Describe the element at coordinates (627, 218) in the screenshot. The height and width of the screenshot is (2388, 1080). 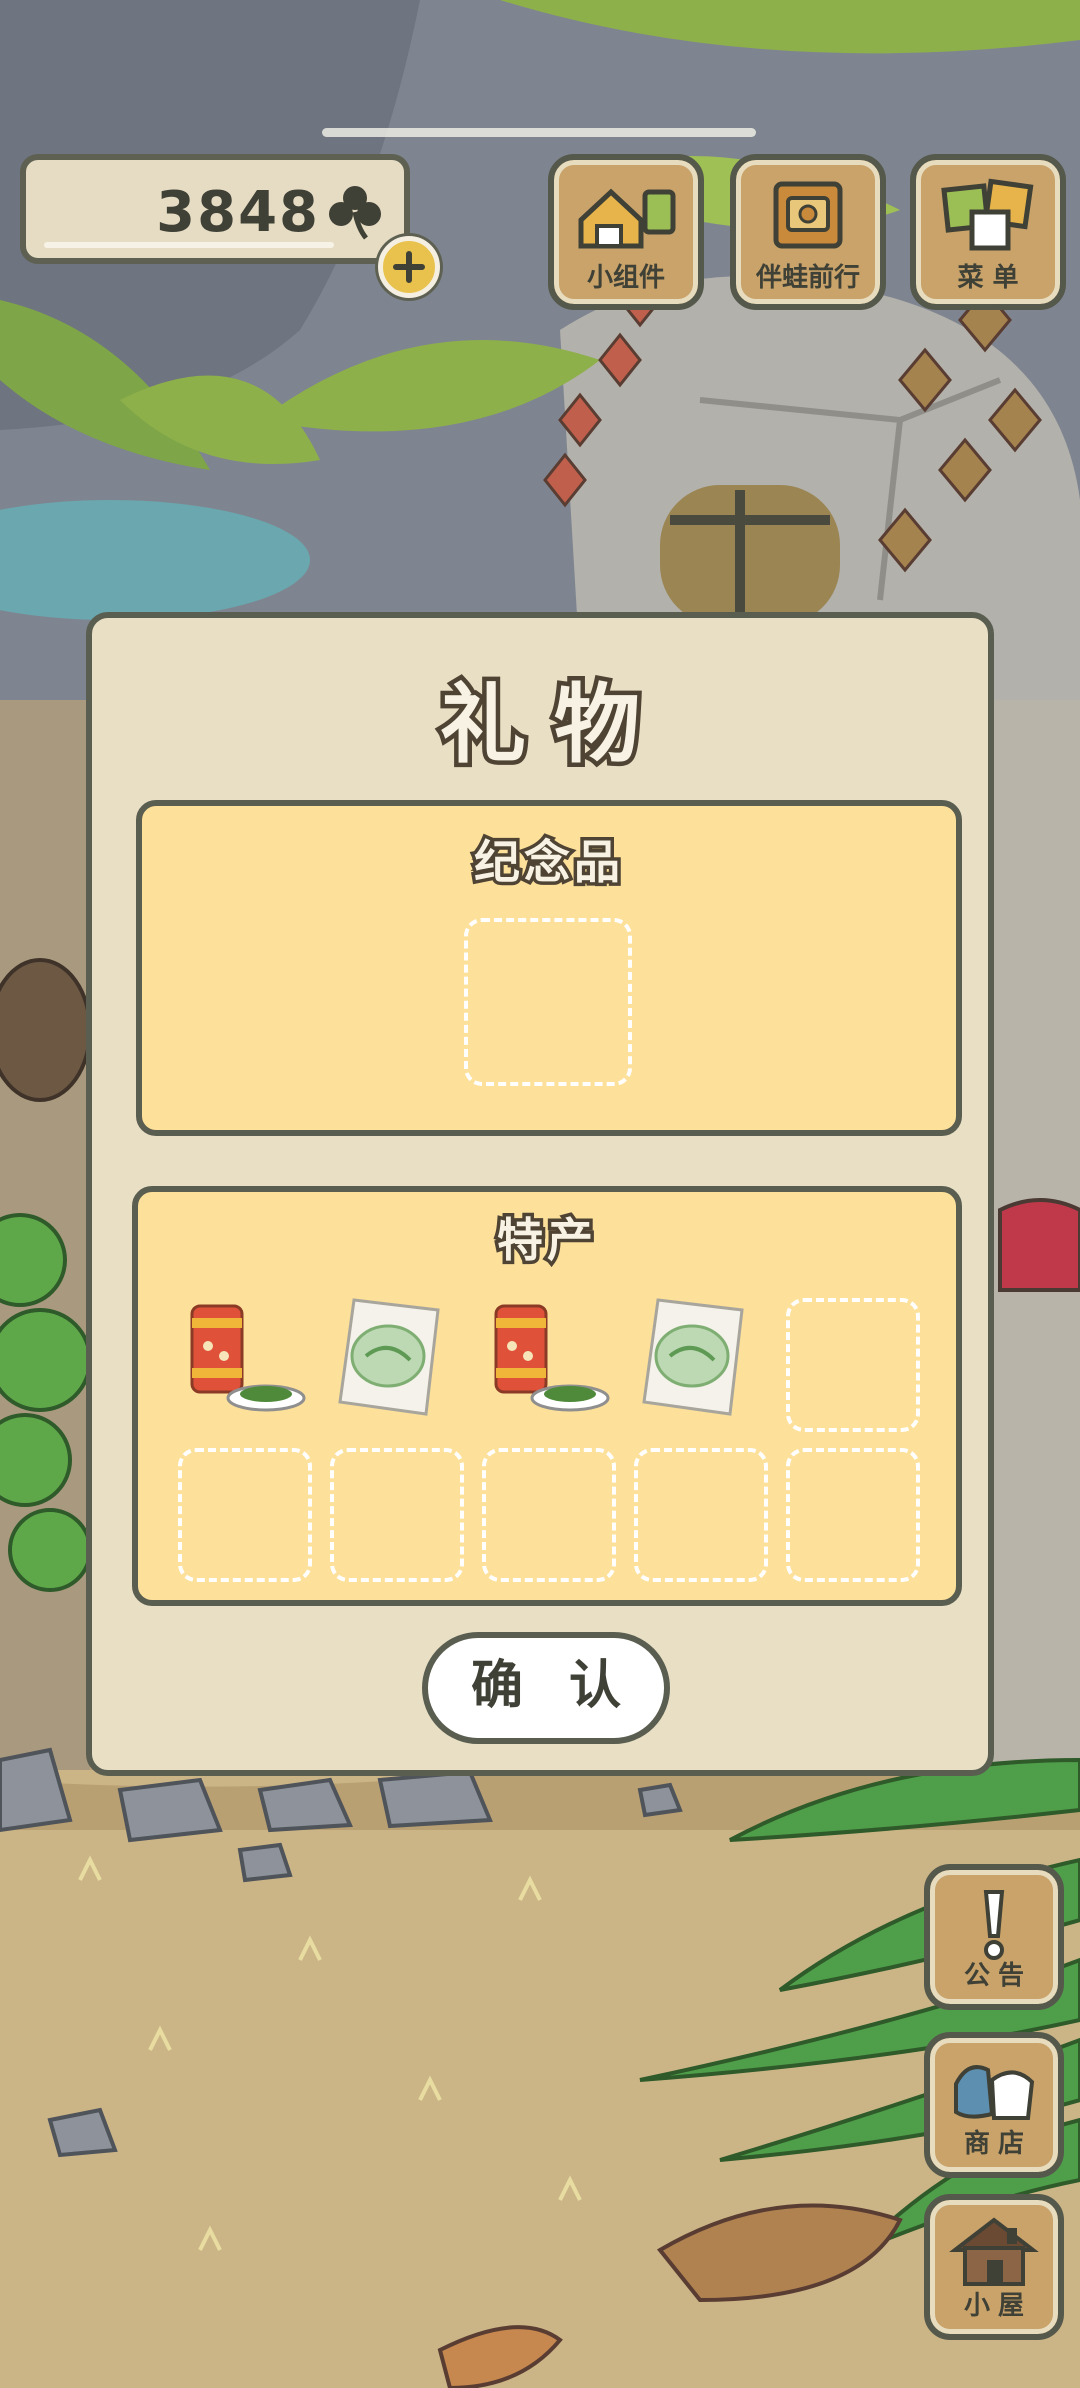
I see `widgets-icon` at that location.